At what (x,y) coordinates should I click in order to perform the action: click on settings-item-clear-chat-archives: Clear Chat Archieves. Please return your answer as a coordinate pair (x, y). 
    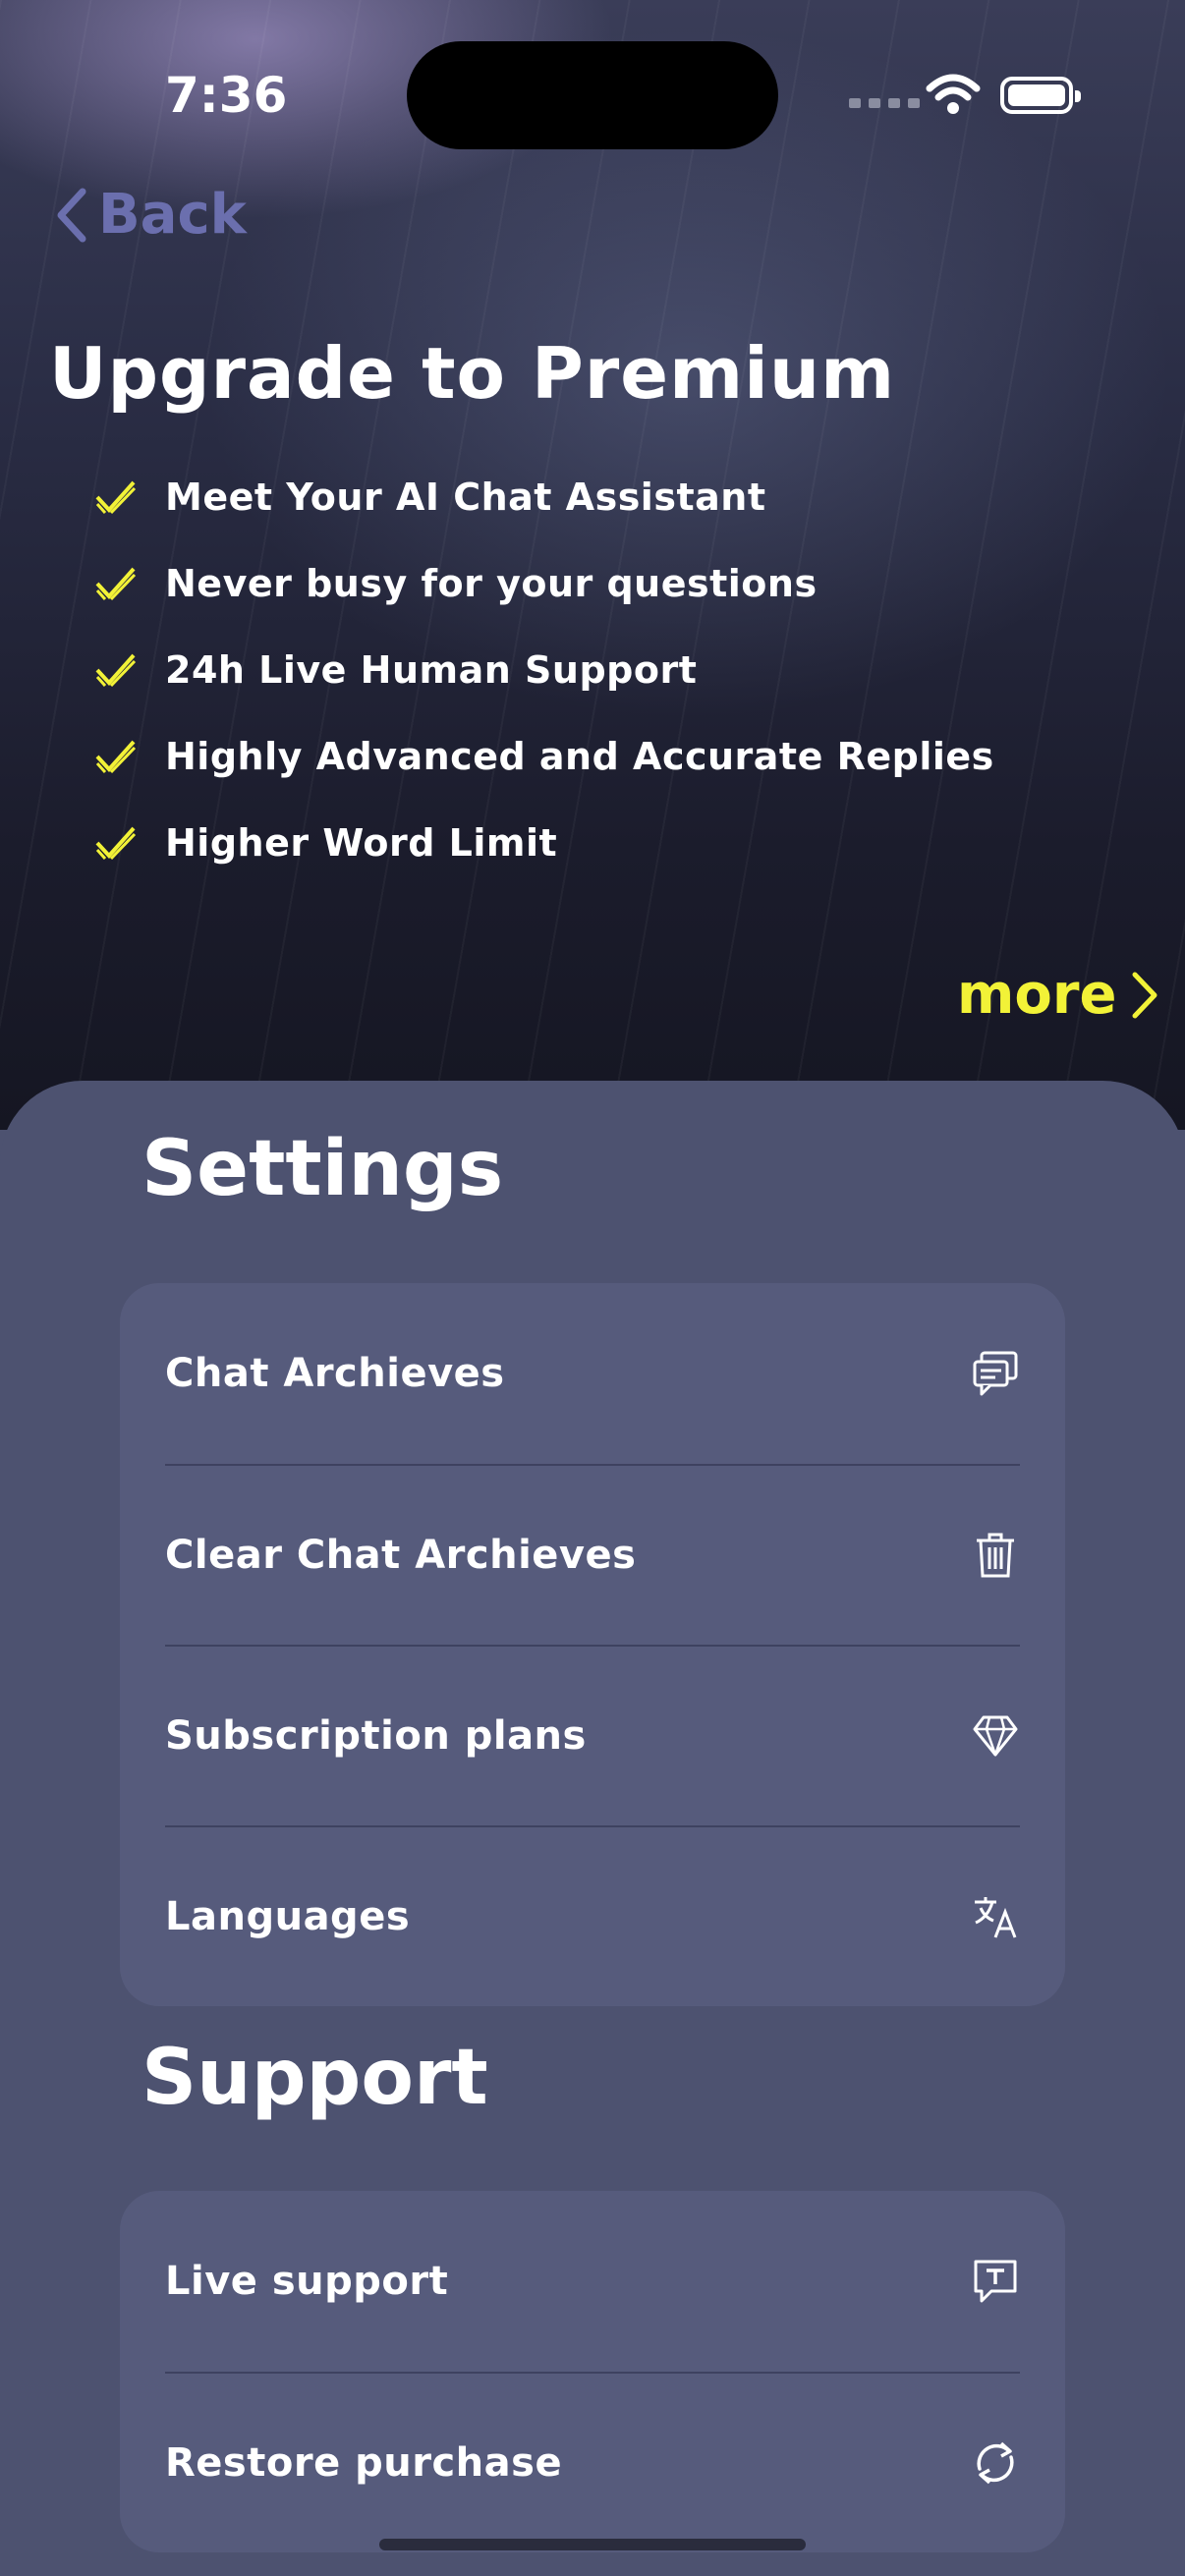
    Looking at the image, I should click on (592, 1554).